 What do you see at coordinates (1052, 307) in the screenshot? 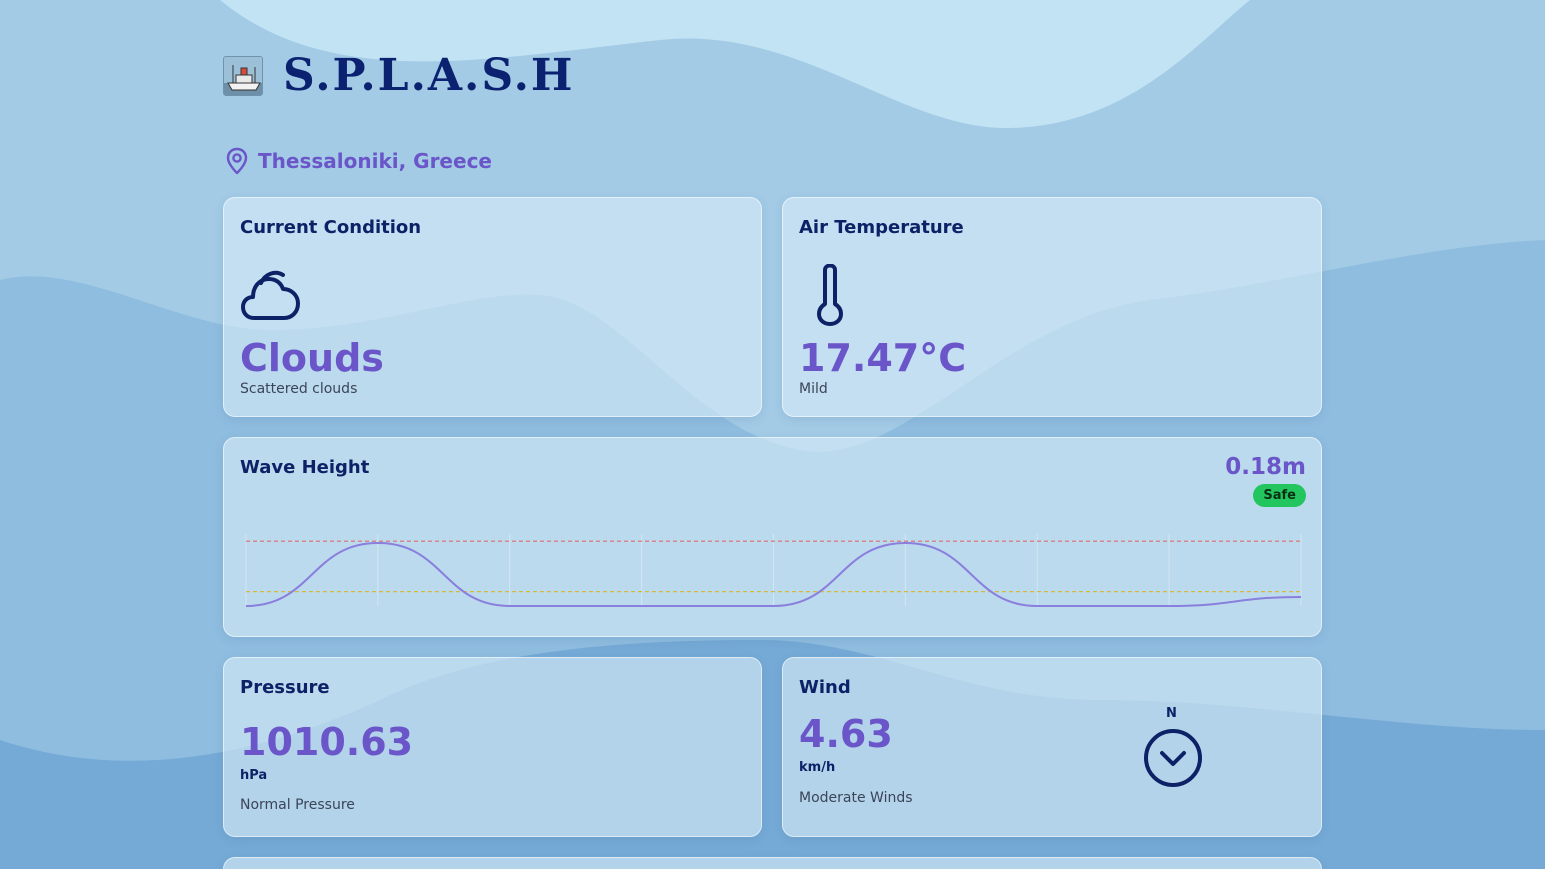
I see `air-temperature-card: Air Temperature 17.47°C Mild` at bounding box center [1052, 307].